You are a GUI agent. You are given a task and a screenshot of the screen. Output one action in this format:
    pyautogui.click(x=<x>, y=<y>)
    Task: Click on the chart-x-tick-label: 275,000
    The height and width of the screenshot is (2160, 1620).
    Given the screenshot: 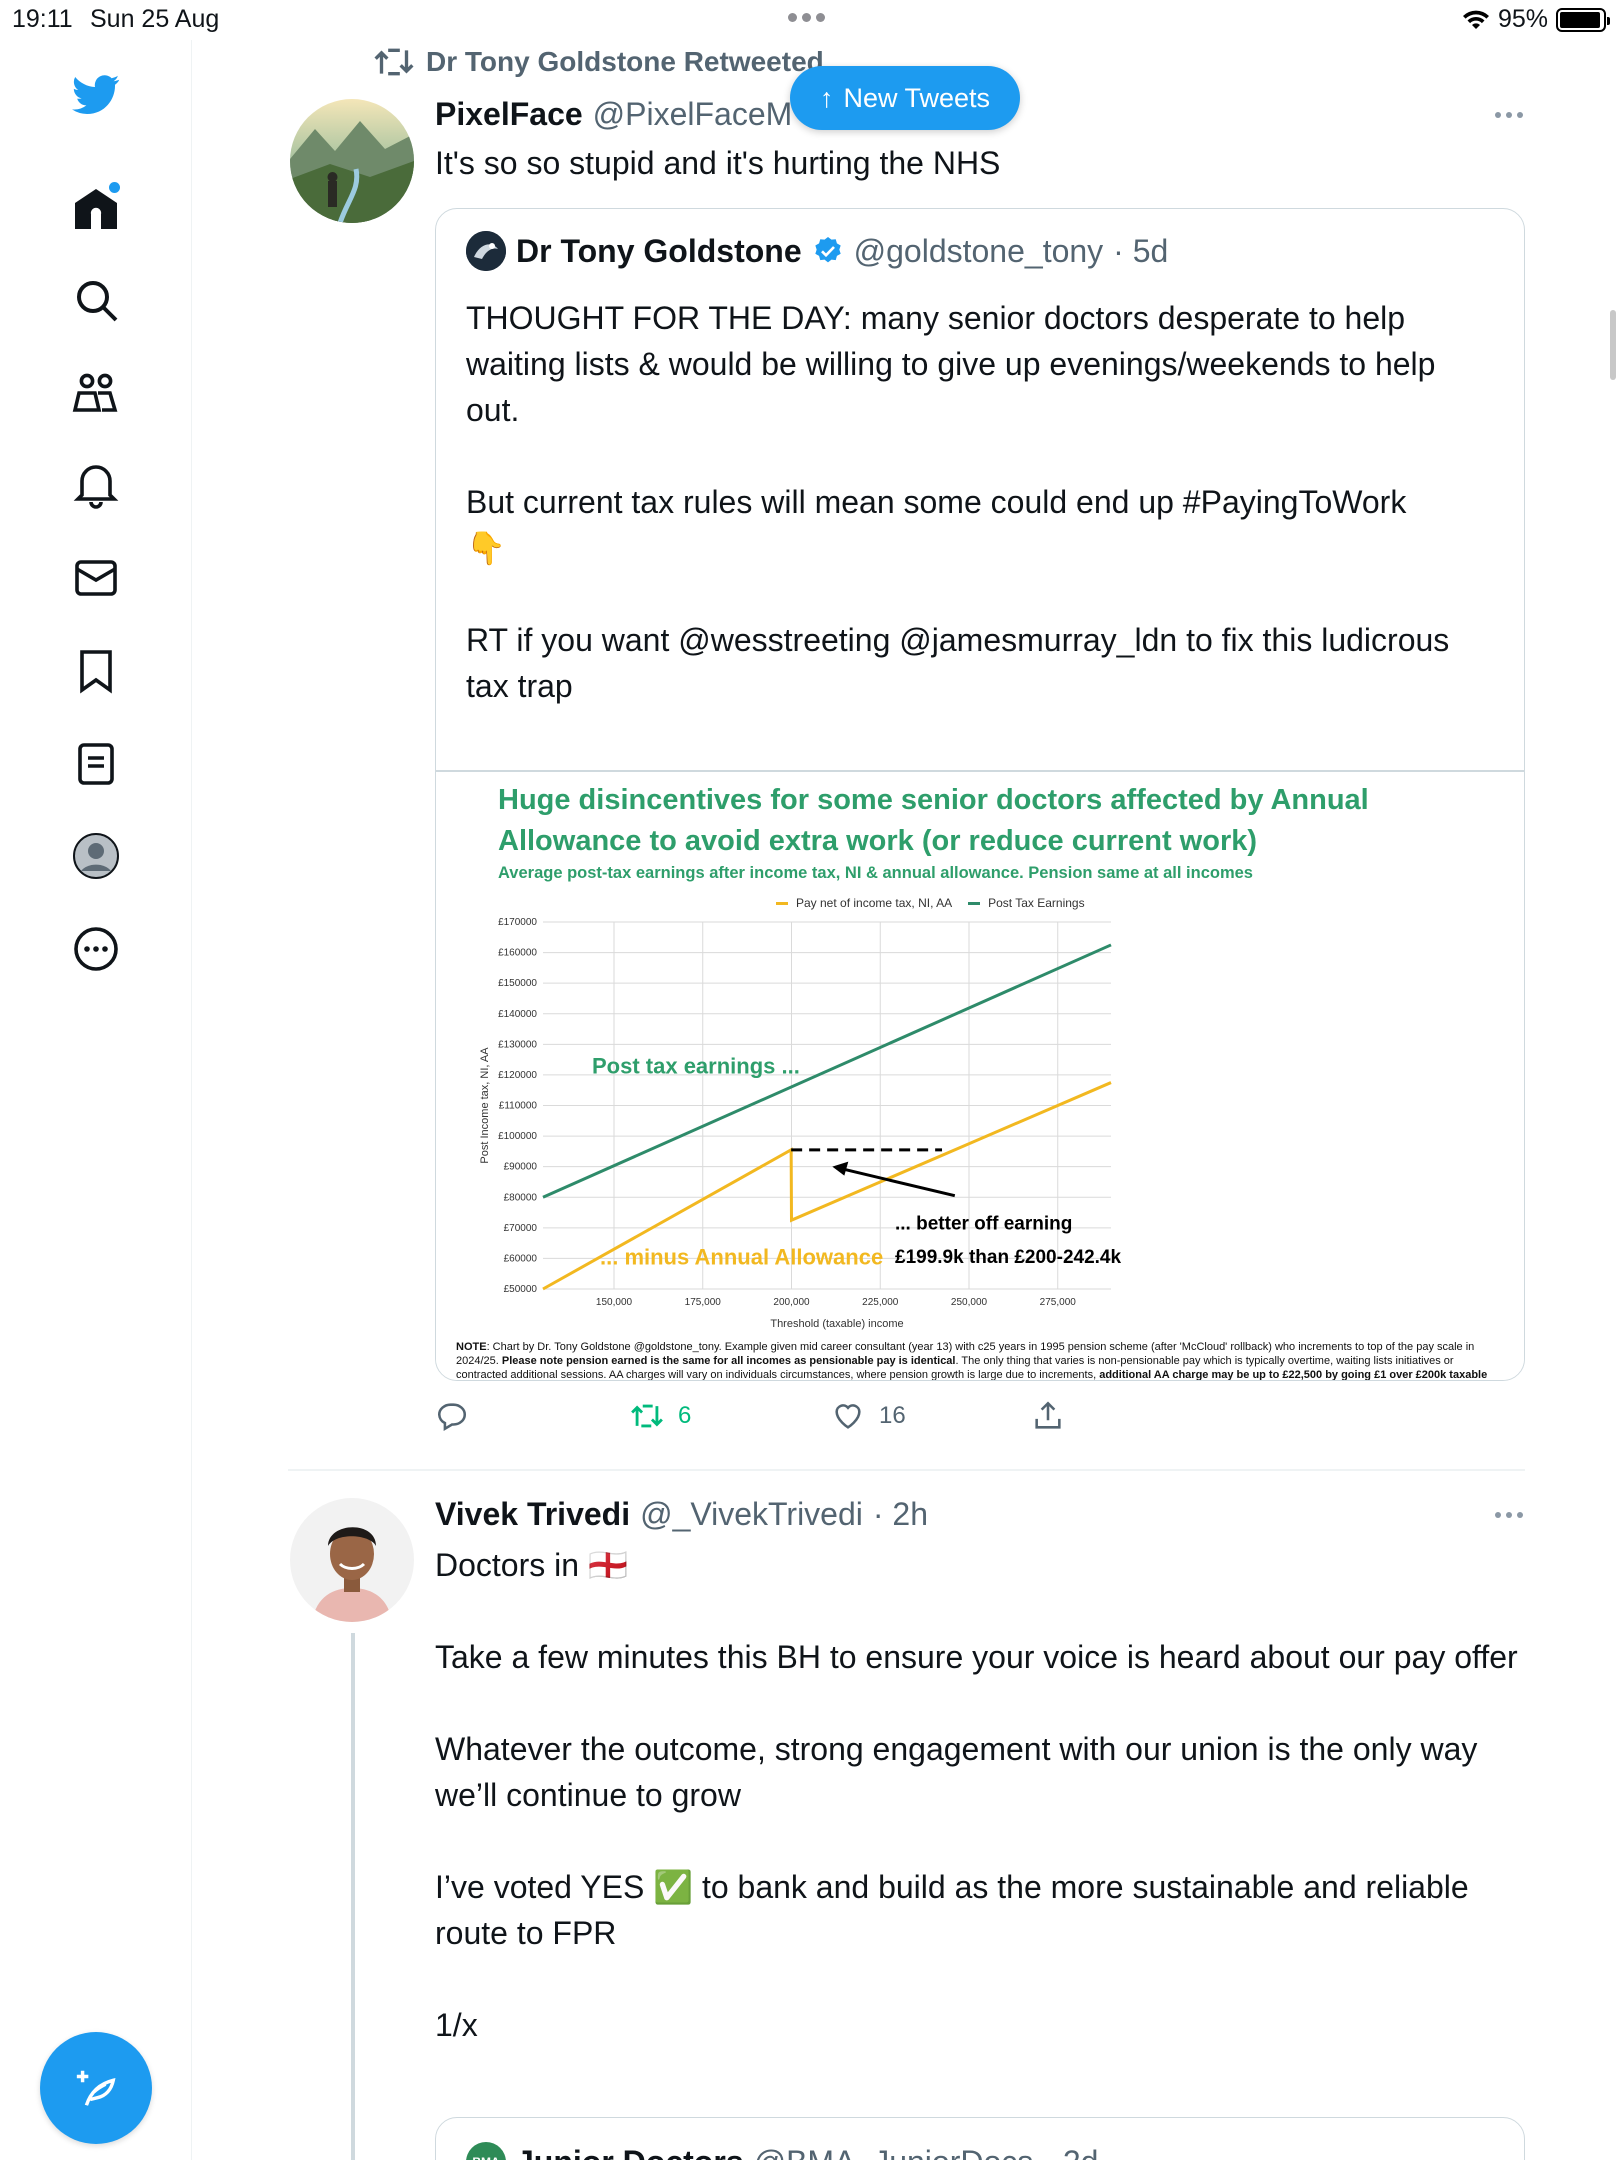 What is the action you would take?
    pyautogui.click(x=1058, y=1302)
    